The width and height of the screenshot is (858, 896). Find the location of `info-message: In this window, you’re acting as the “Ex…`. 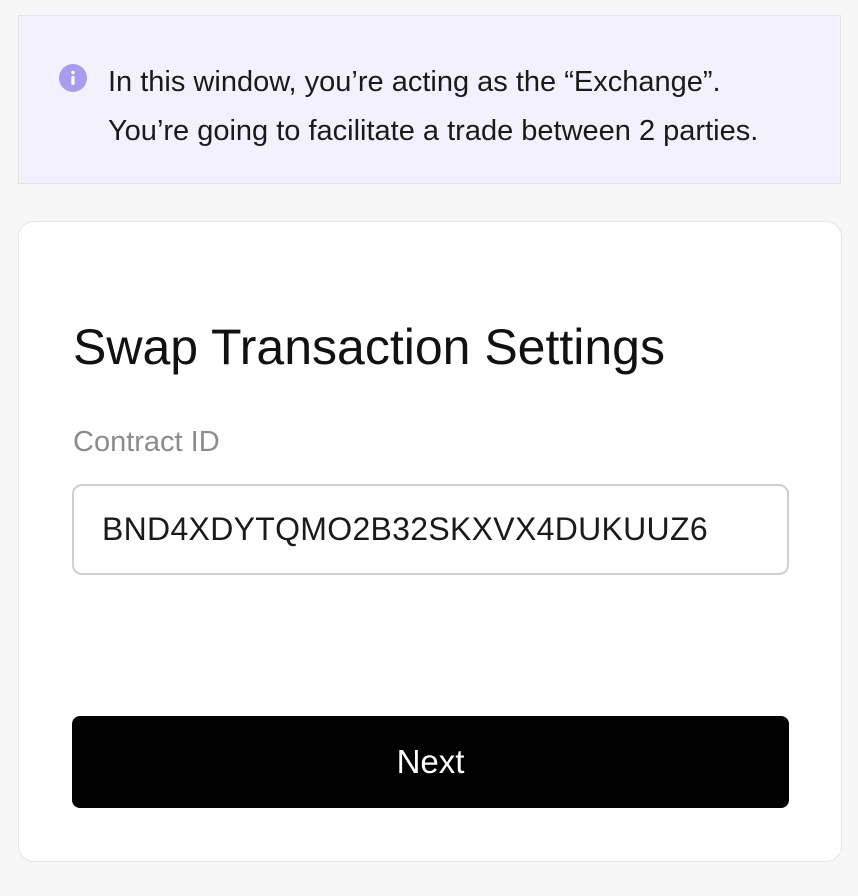

info-message: In this window, you’re acting as the “Ex… is located at coordinates (468, 107).